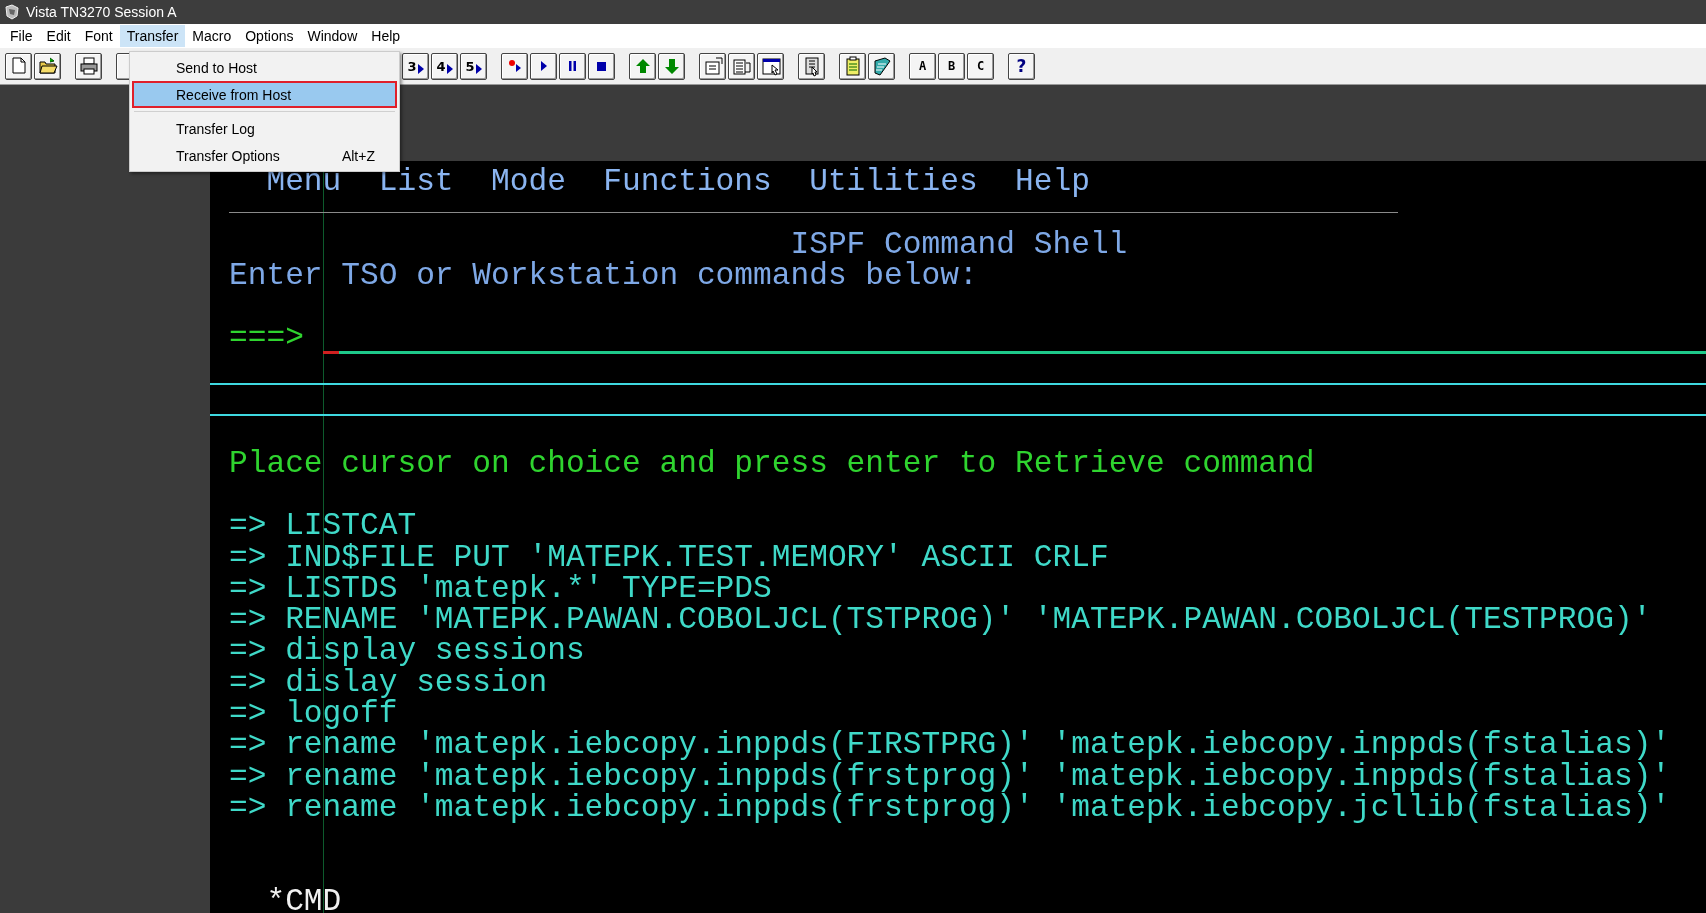 This screenshot has height=913, width=1706. What do you see at coordinates (951, 66) in the screenshot?
I see `toolbar-button: B` at bounding box center [951, 66].